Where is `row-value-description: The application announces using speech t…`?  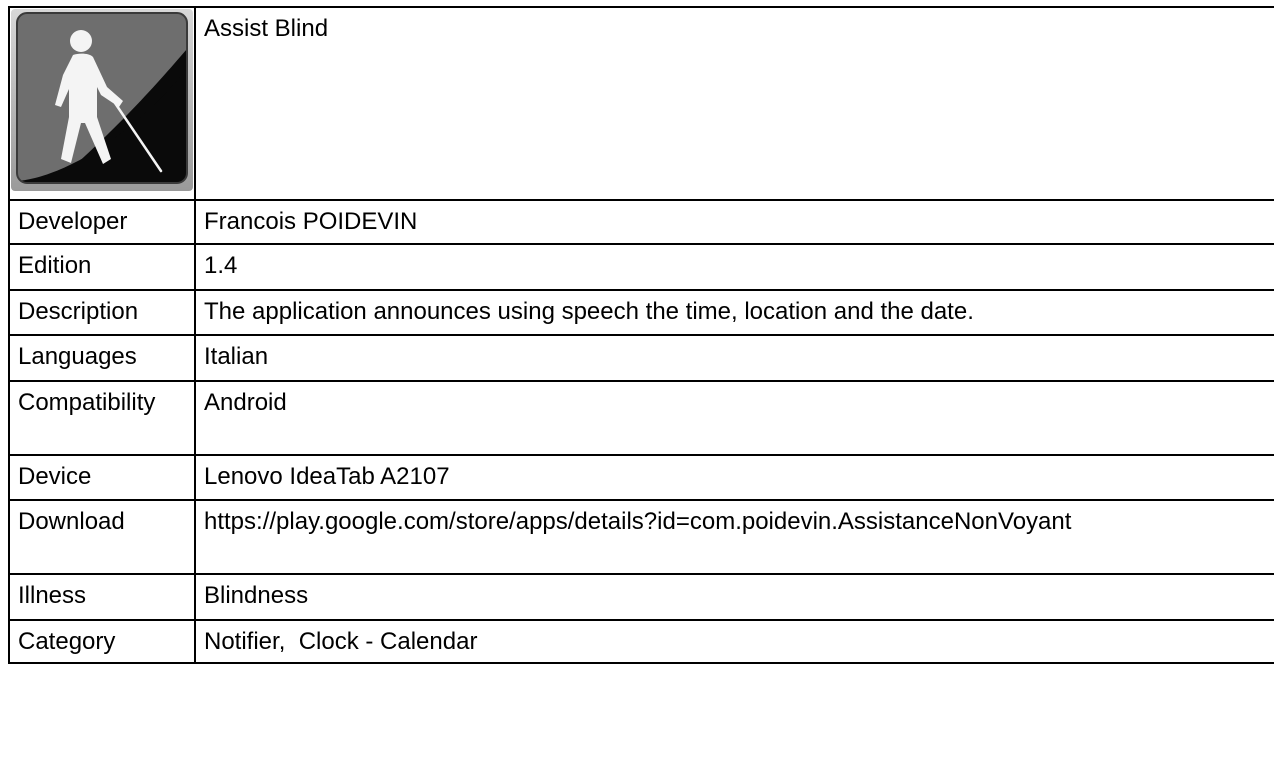 row-value-description: The application announces using speech t… is located at coordinates (734, 312).